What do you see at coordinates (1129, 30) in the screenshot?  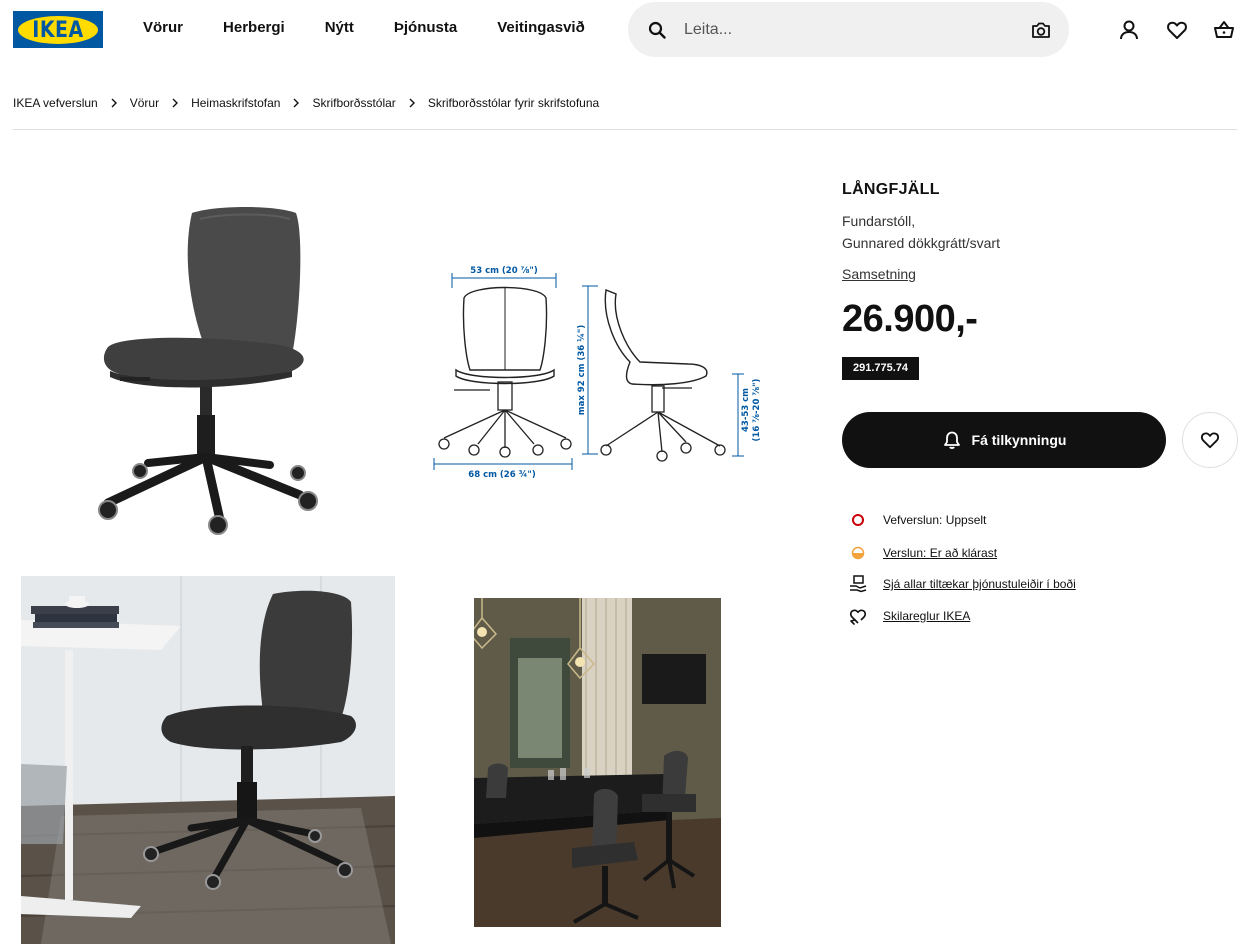 I see `user-icon` at bounding box center [1129, 30].